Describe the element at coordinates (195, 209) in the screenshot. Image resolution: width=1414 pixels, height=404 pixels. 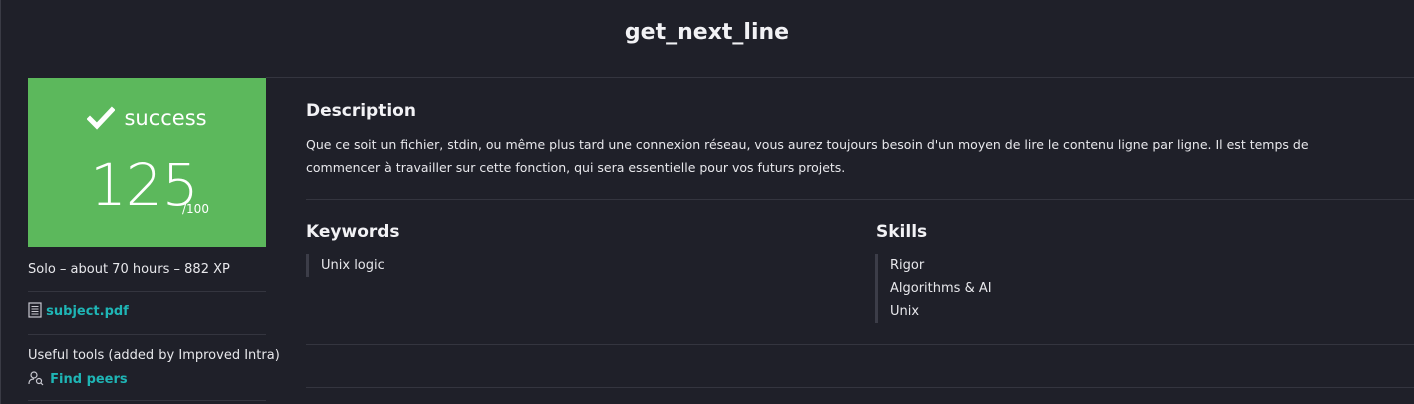
I see `score-max: /100` at that location.